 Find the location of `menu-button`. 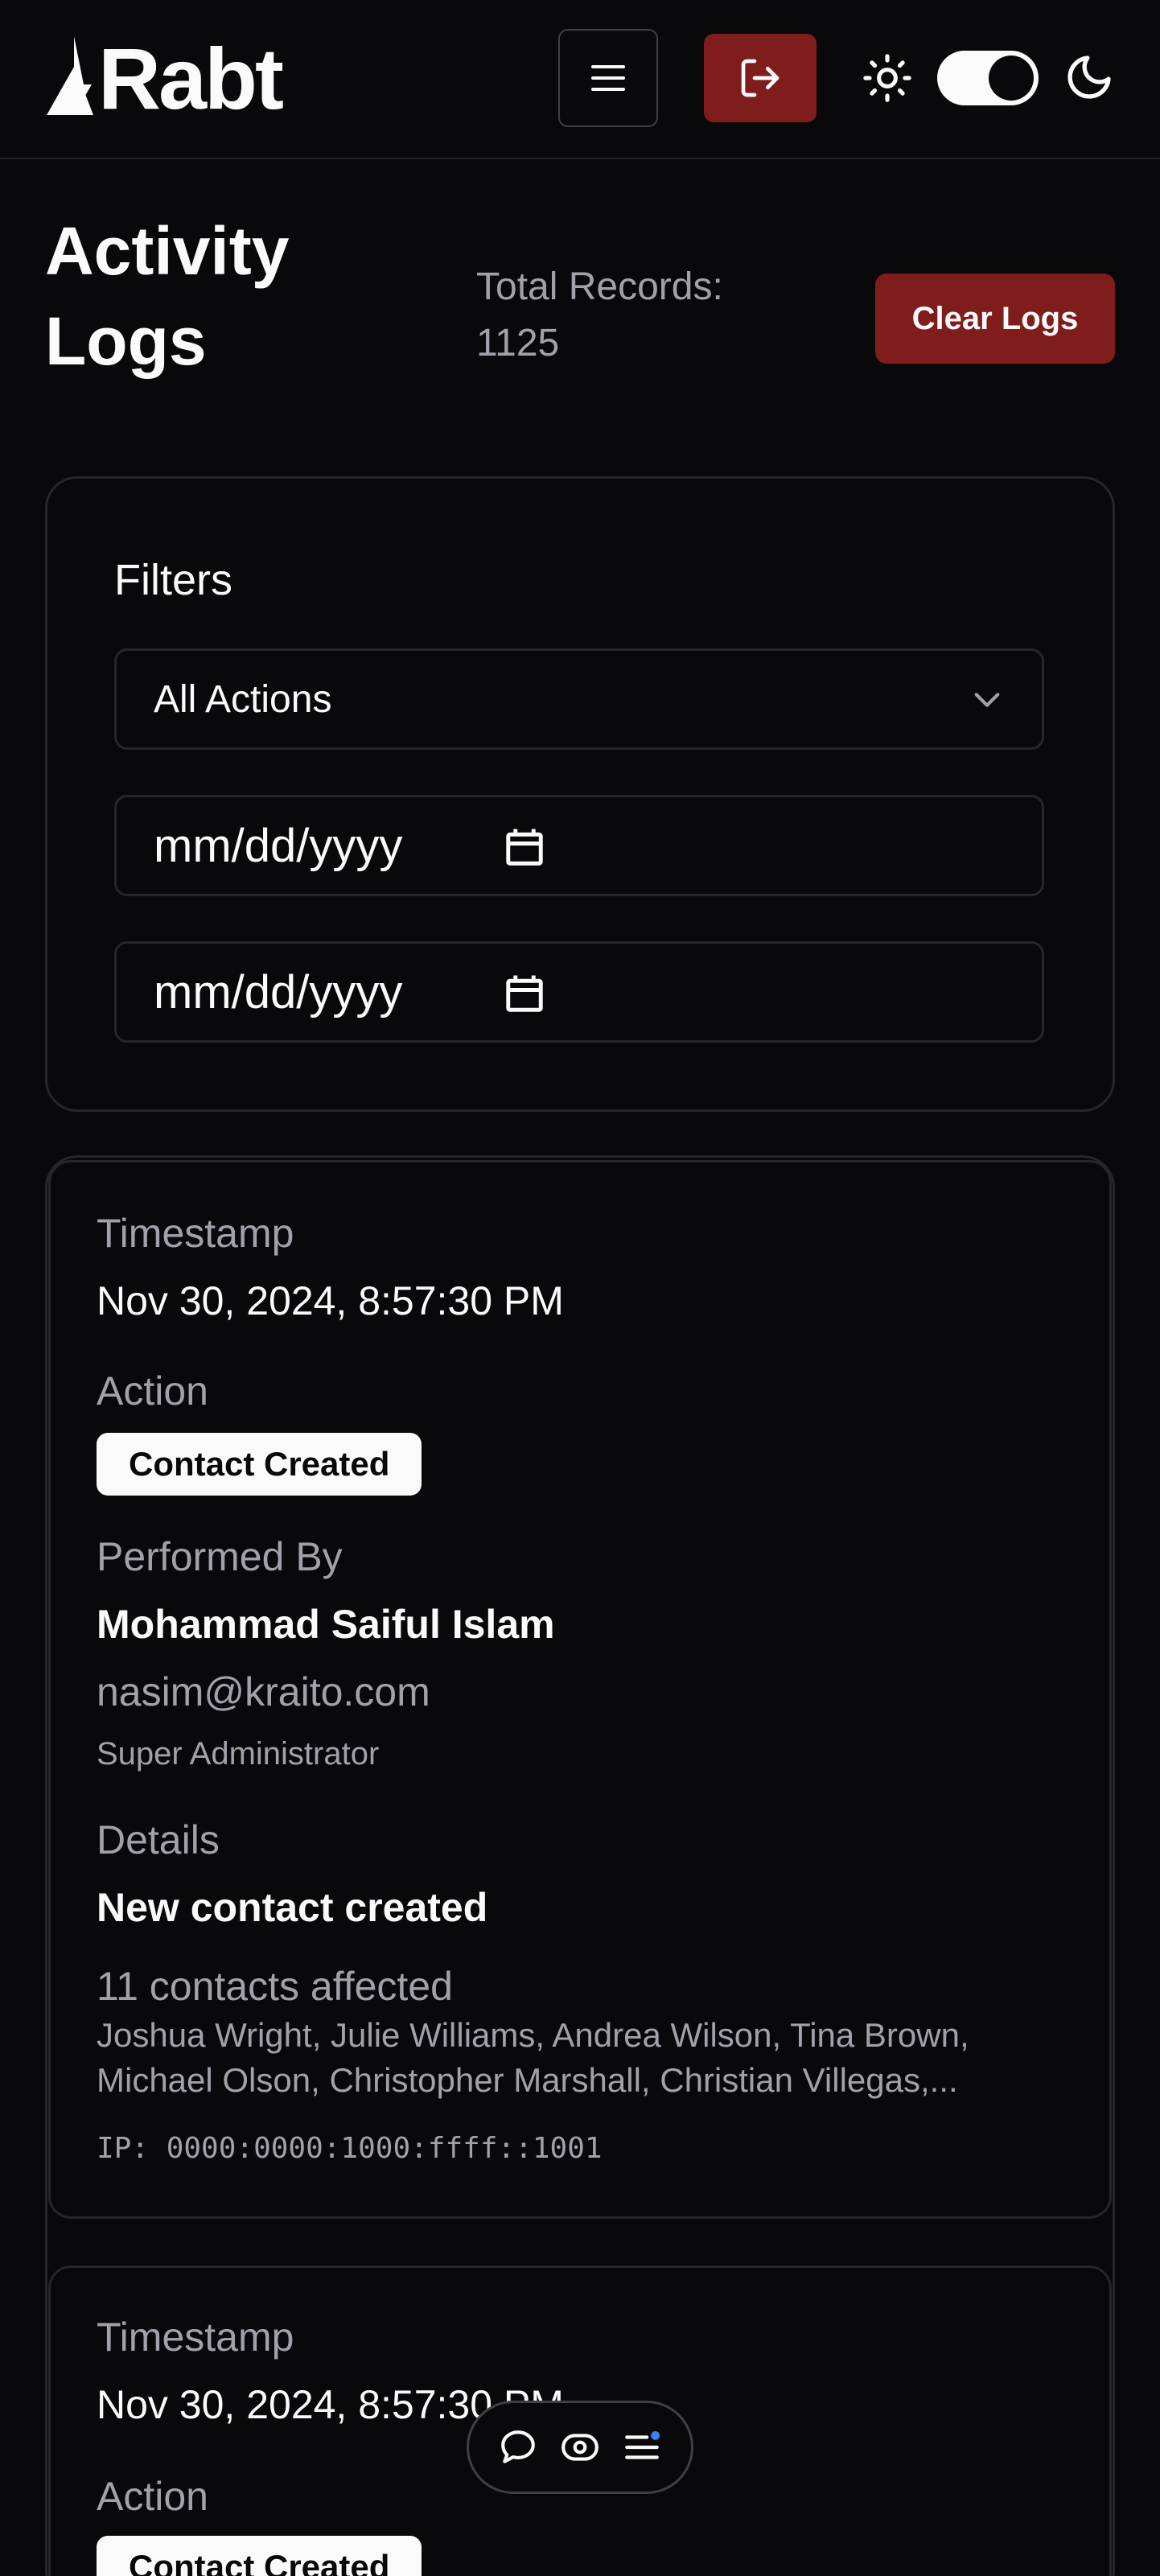

menu-button is located at coordinates (608, 78).